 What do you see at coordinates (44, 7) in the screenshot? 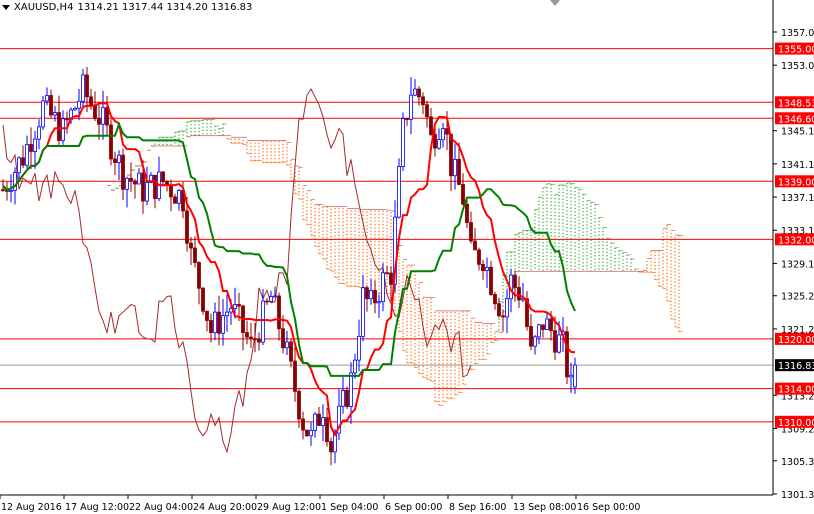
I see `symbol-label: XAUUSD,H4` at bounding box center [44, 7].